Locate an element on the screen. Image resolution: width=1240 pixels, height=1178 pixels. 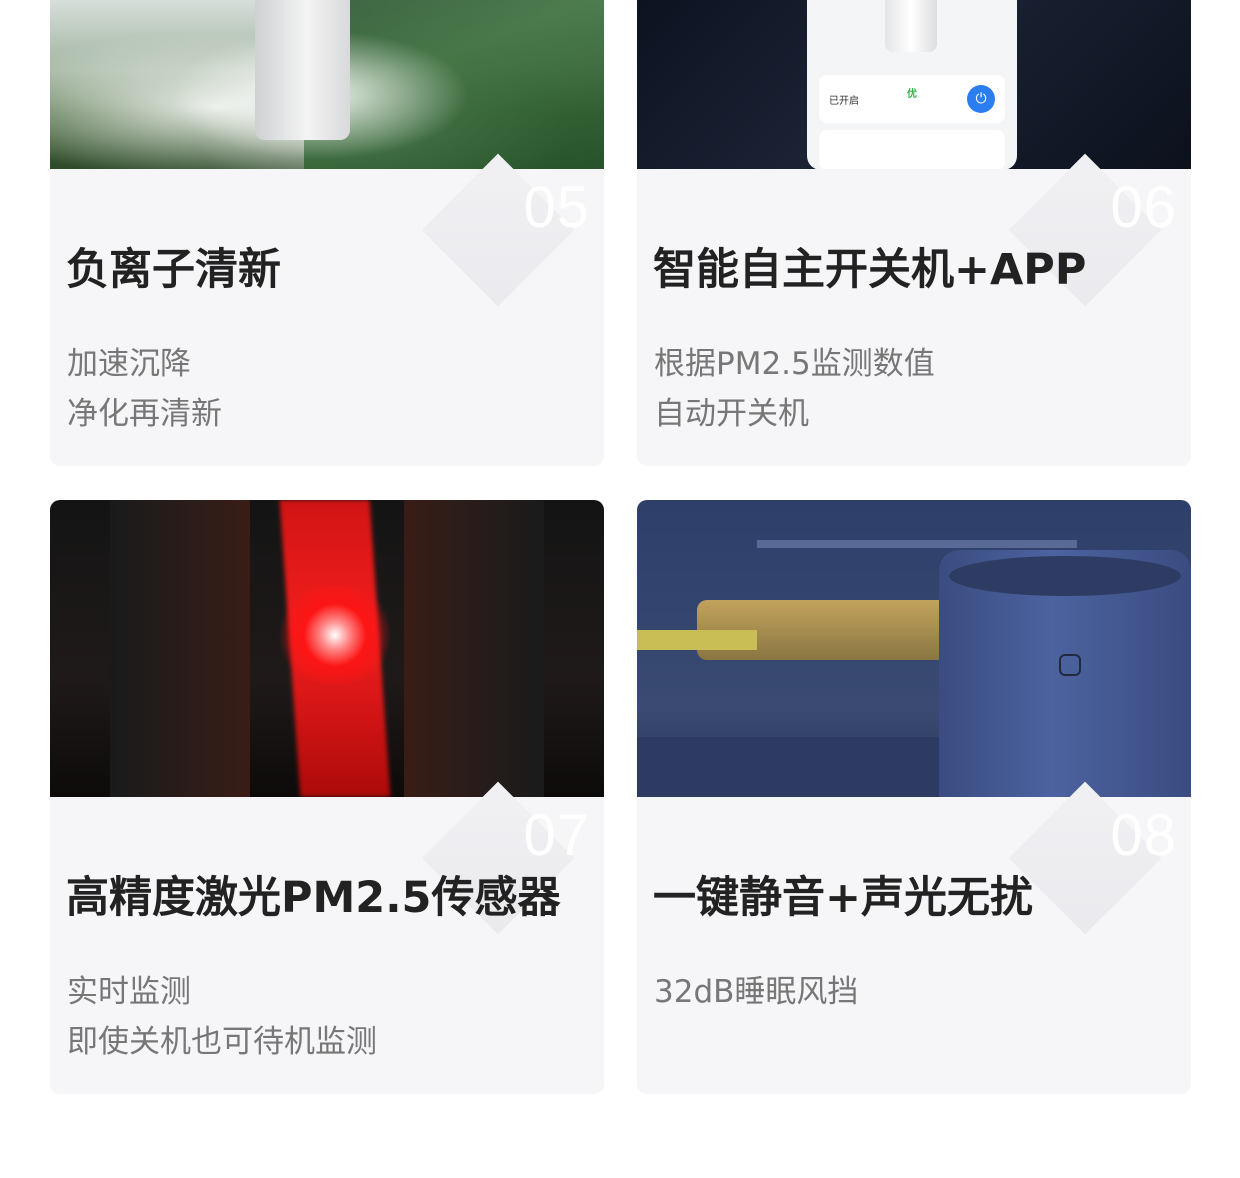
purifier-device is located at coordinates (1065, 673).